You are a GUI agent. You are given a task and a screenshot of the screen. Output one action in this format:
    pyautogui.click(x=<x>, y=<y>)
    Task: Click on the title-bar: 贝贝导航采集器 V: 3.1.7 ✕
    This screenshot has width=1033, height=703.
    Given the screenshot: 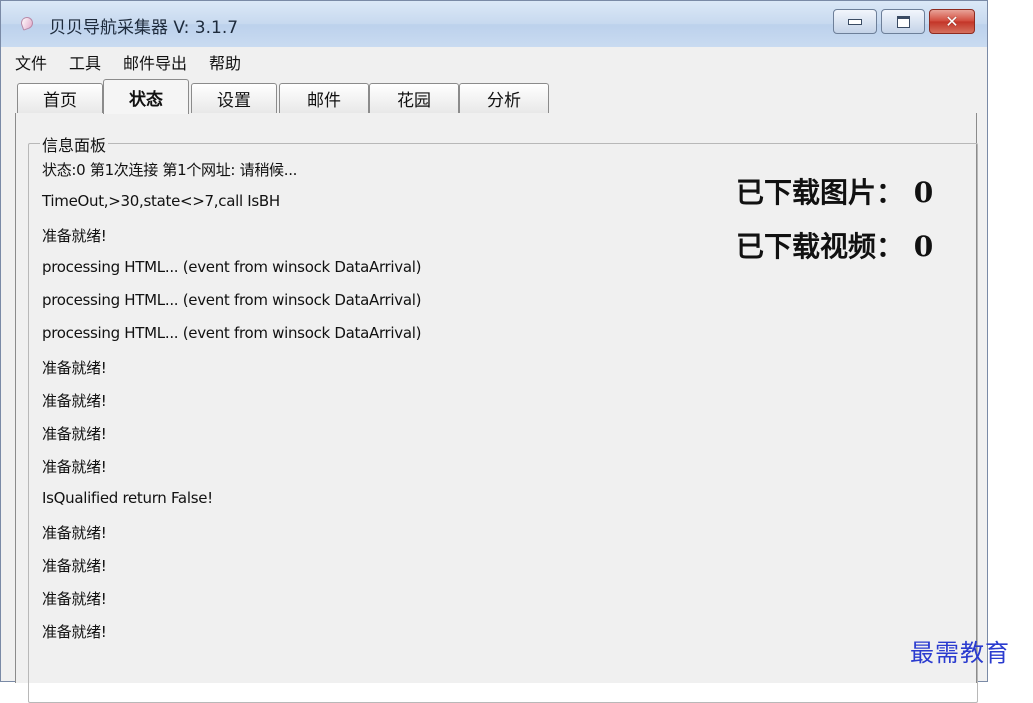 What is the action you would take?
    pyautogui.click(x=494, y=24)
    